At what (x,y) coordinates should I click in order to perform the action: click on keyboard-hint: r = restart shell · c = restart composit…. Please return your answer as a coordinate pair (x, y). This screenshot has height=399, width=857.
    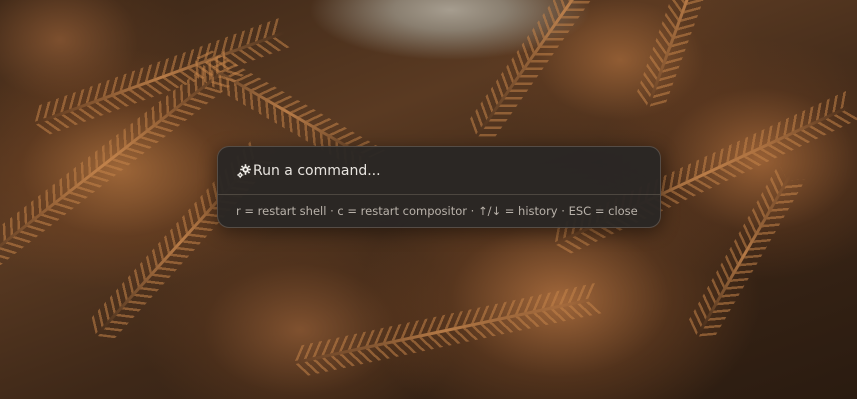
    Looking at the image, I should click on (439, 211).